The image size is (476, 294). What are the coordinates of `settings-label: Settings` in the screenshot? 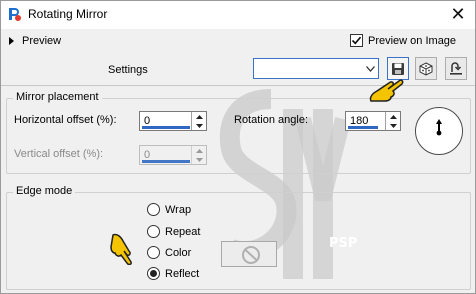 It's located at (128, 70).